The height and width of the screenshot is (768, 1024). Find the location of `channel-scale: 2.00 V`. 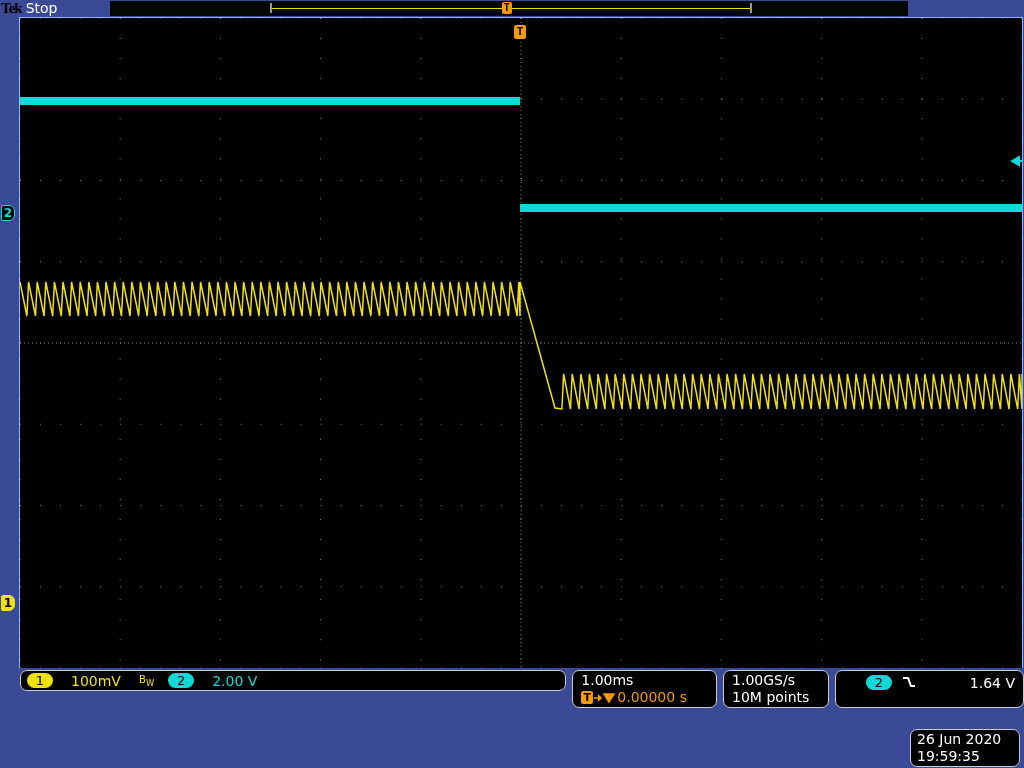

channel-scale: 2.00 V is located at coordinates (235, 680).